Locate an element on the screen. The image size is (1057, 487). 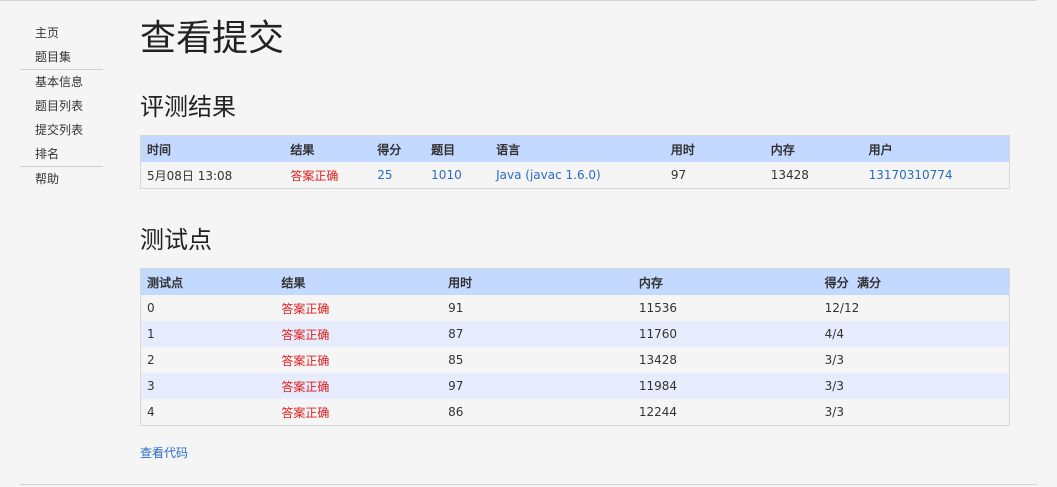
sidebar-nav: 主页 题目集 基本信息 题目列表 提交列表 排名 帮助 is located at coordinates (61, 106).